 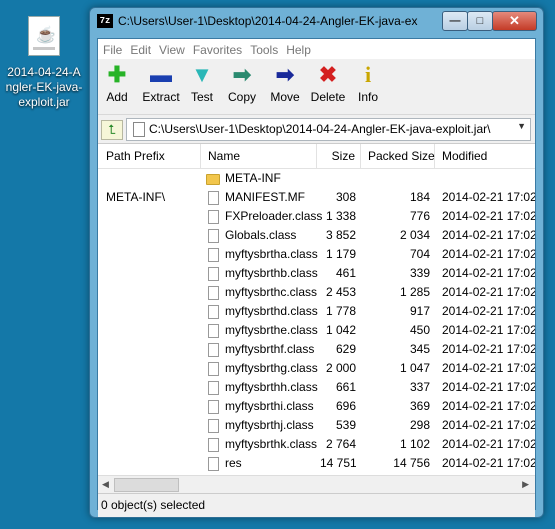 I want to click on packed-size-cell: 339, so click(x=419, y=273).